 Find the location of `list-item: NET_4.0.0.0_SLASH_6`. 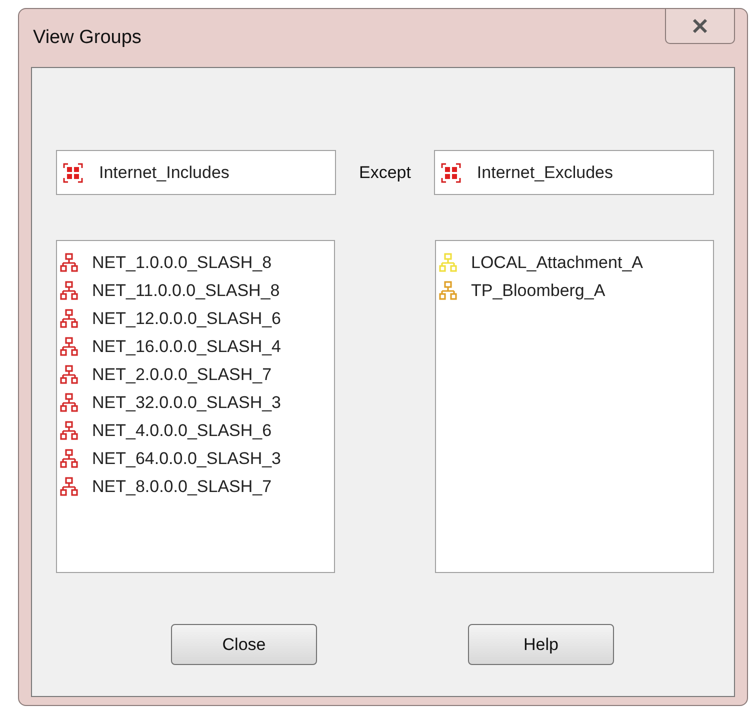

list-item: NET_4.0.0.0_SLASH_6 is located at coordinates (182, 431).